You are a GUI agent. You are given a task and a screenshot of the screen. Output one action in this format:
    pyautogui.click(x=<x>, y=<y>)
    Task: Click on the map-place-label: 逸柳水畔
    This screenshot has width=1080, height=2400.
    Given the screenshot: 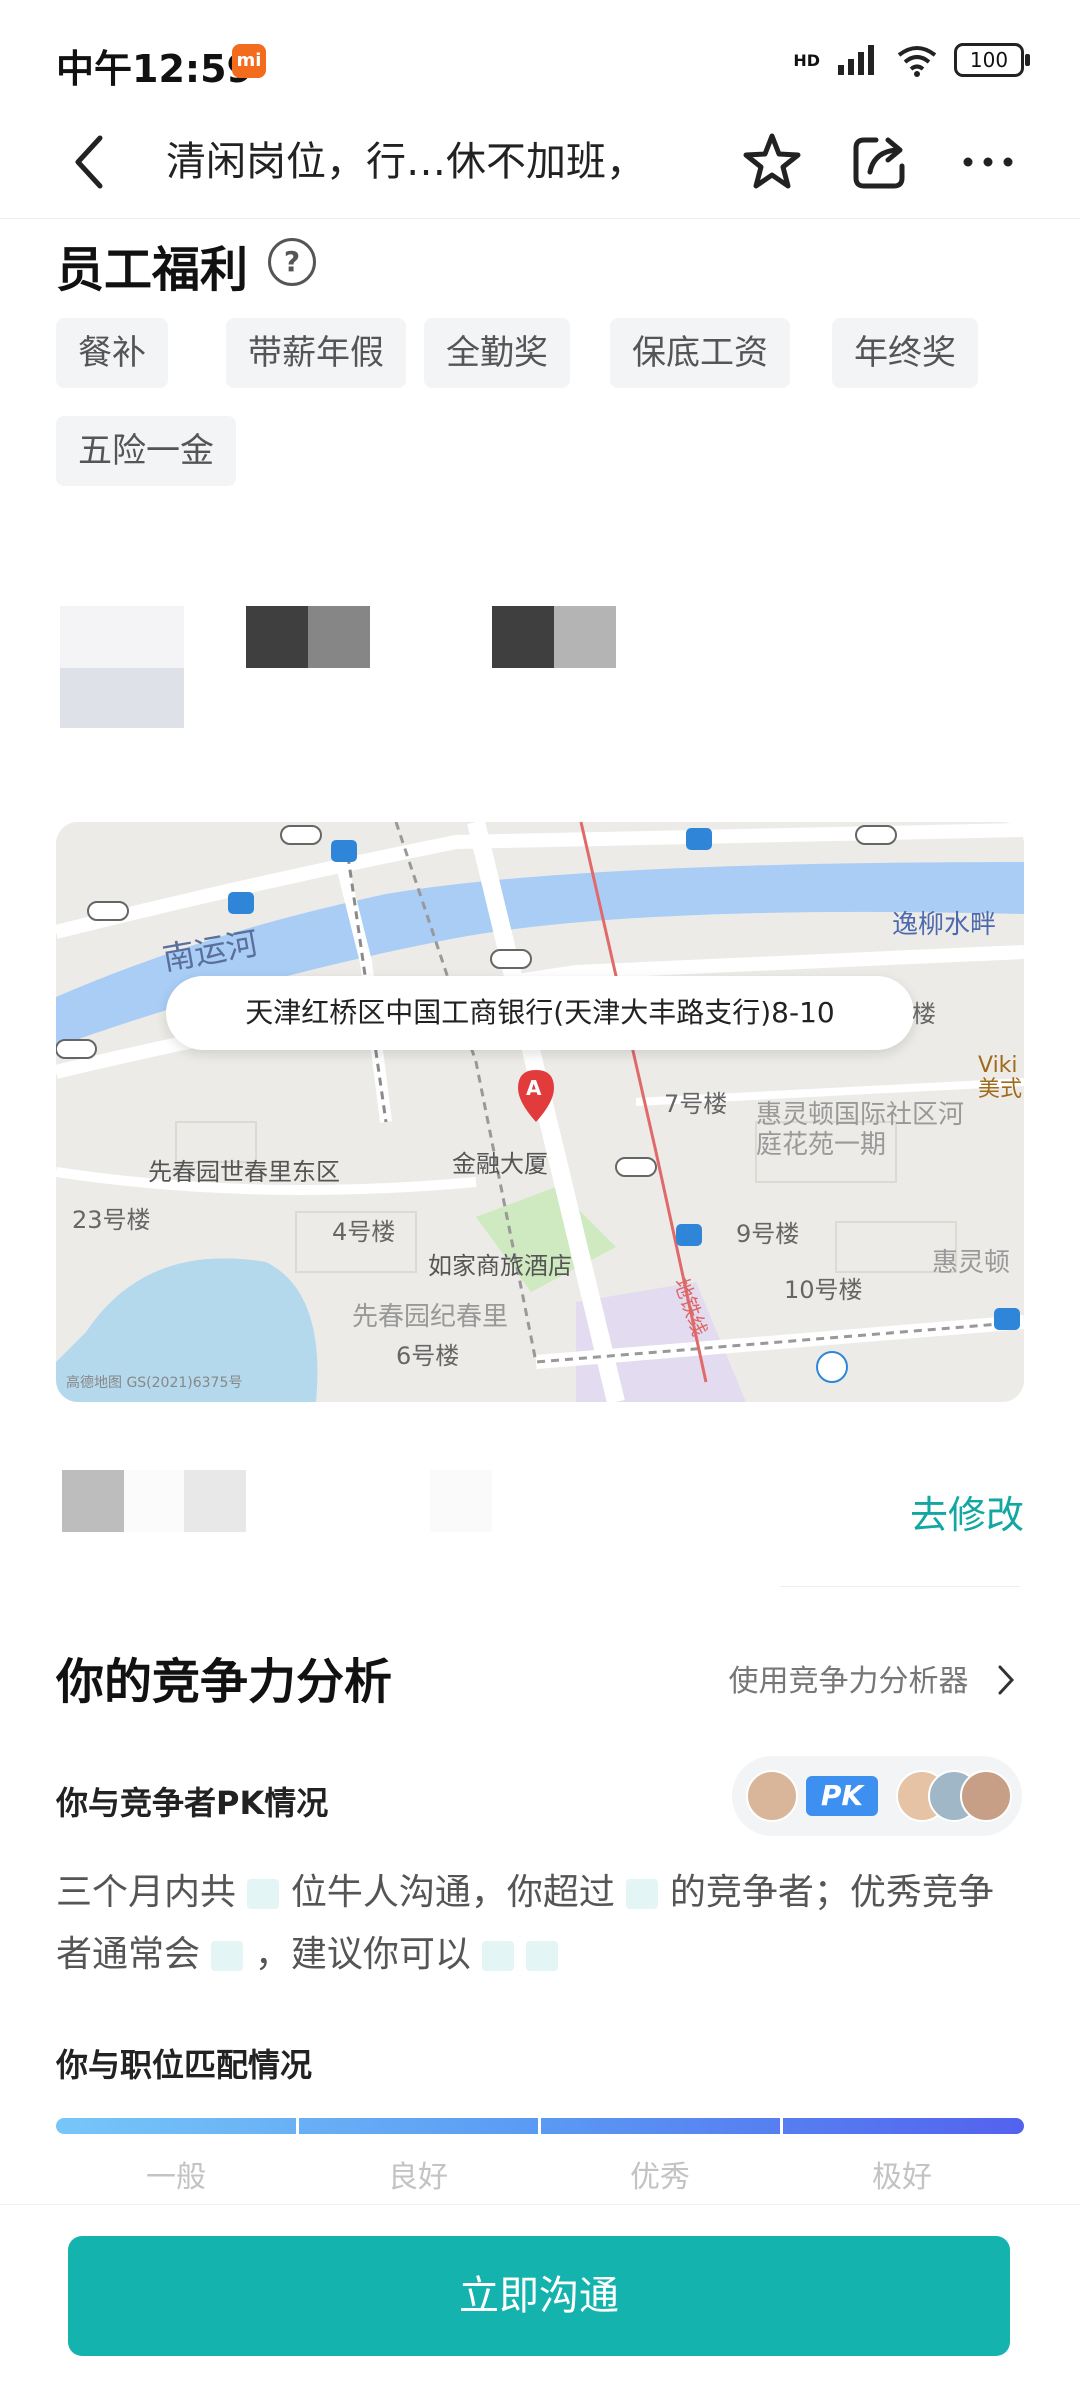 What is the action you would take?
    pyautogui.click(x=944, y=925)
    